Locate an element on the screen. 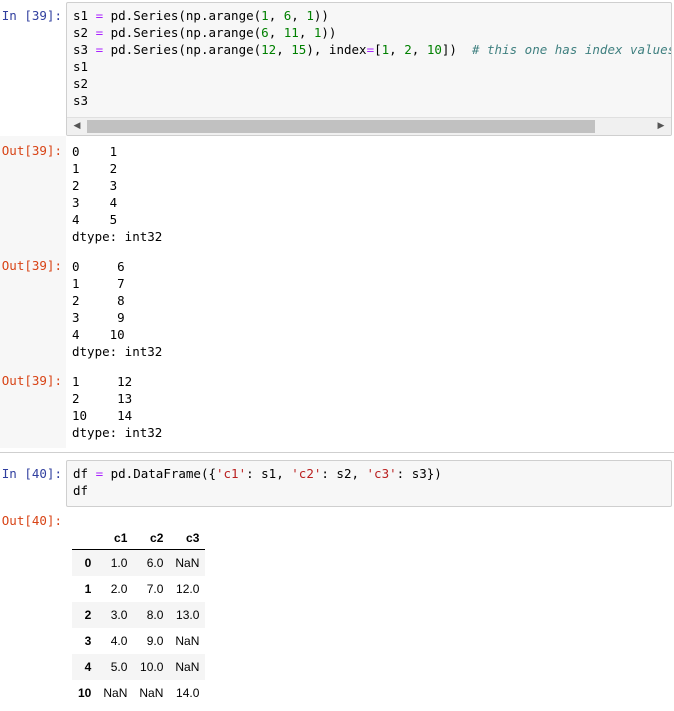  table-cell: 6.0 is located at coordinates (155, 563).